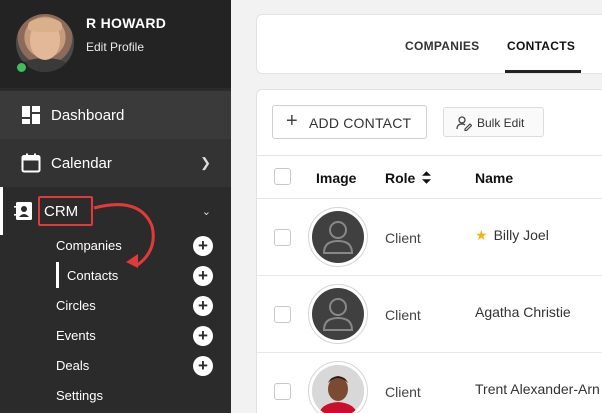  What do you see at coordinates (464, 123) in the screenshot?
I see `bulk-edit-icon` at bounding box center [464, 123].